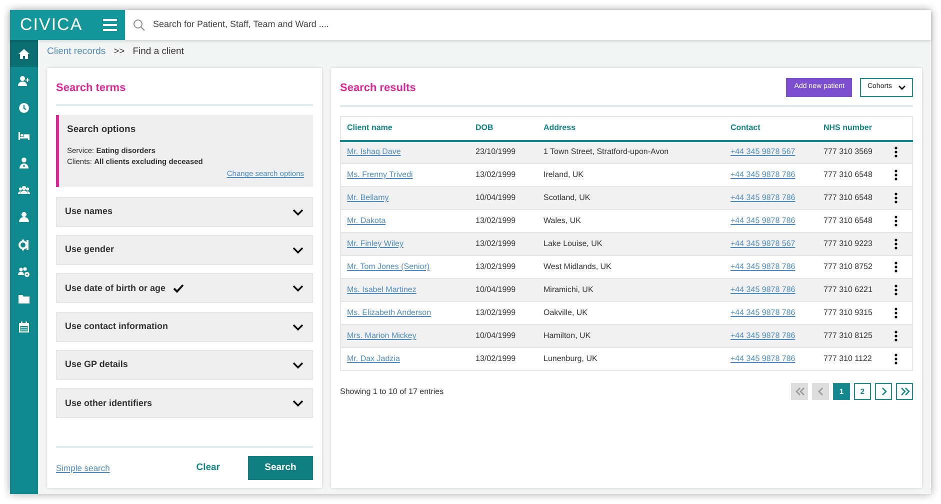 The height and width of the screenshot is (504, 941). I want to click on previous-icon, so click(821, 391).